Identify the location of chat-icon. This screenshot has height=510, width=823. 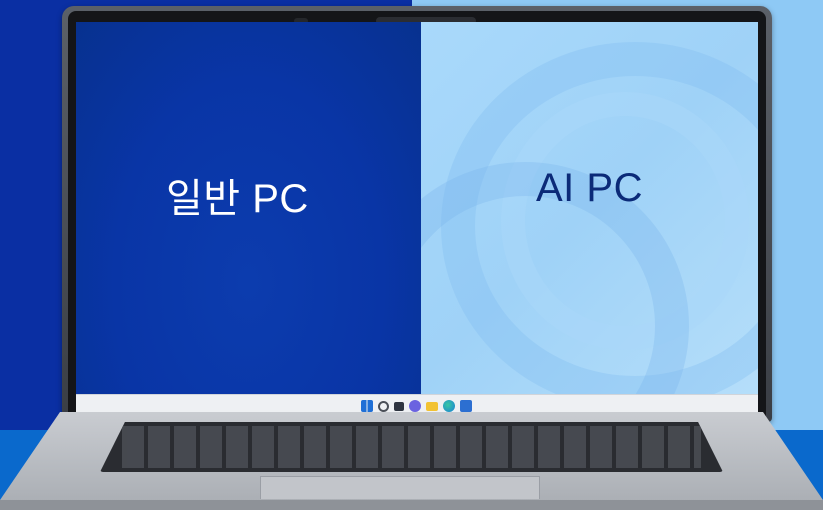
(415, 406).